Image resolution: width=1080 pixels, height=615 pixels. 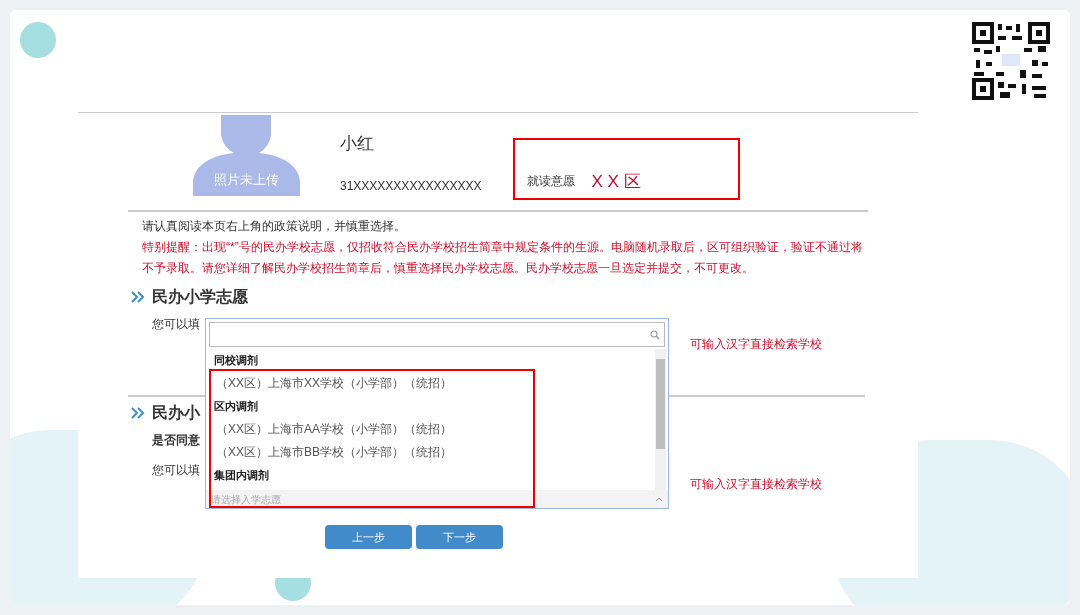 I want to click on search-icon, so click(x=655, y=334).